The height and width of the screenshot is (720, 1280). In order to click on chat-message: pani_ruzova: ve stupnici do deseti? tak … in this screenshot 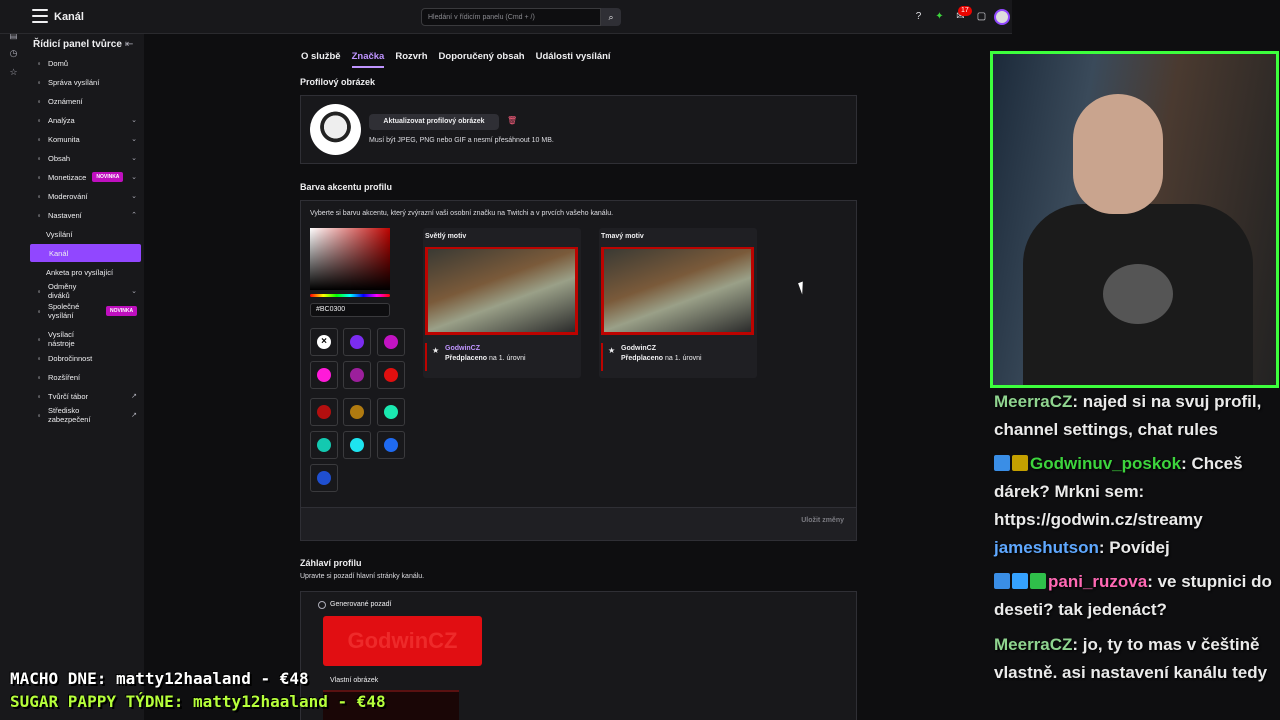, I will do `click(1136, 596)`.